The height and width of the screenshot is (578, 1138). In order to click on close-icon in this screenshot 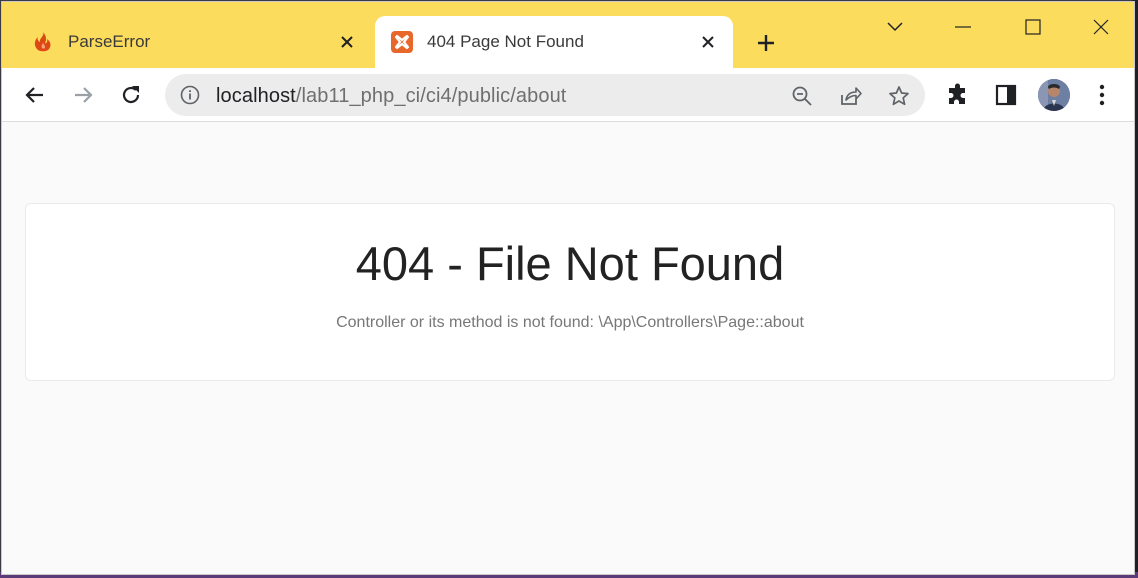, I will do `click(1101, 27)`.